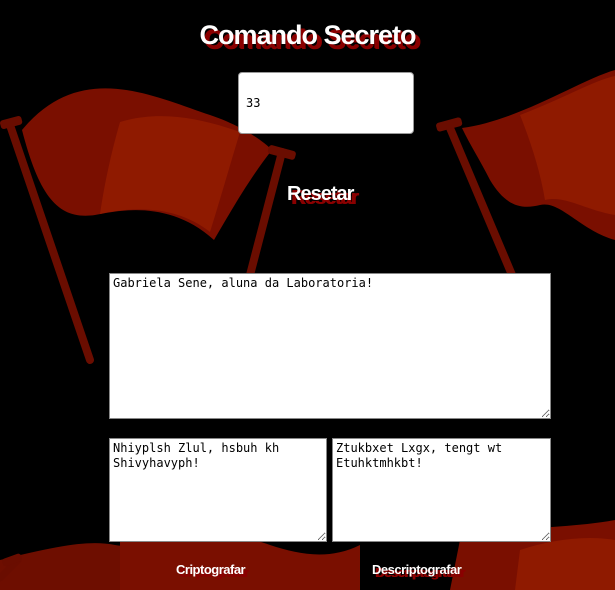 This screenshot has height=590, width=615. What do you see at coordinates (417, 569) in the screenshot?
I see `decrypt-button: Descriptografar` at bounding box center [417, 569].